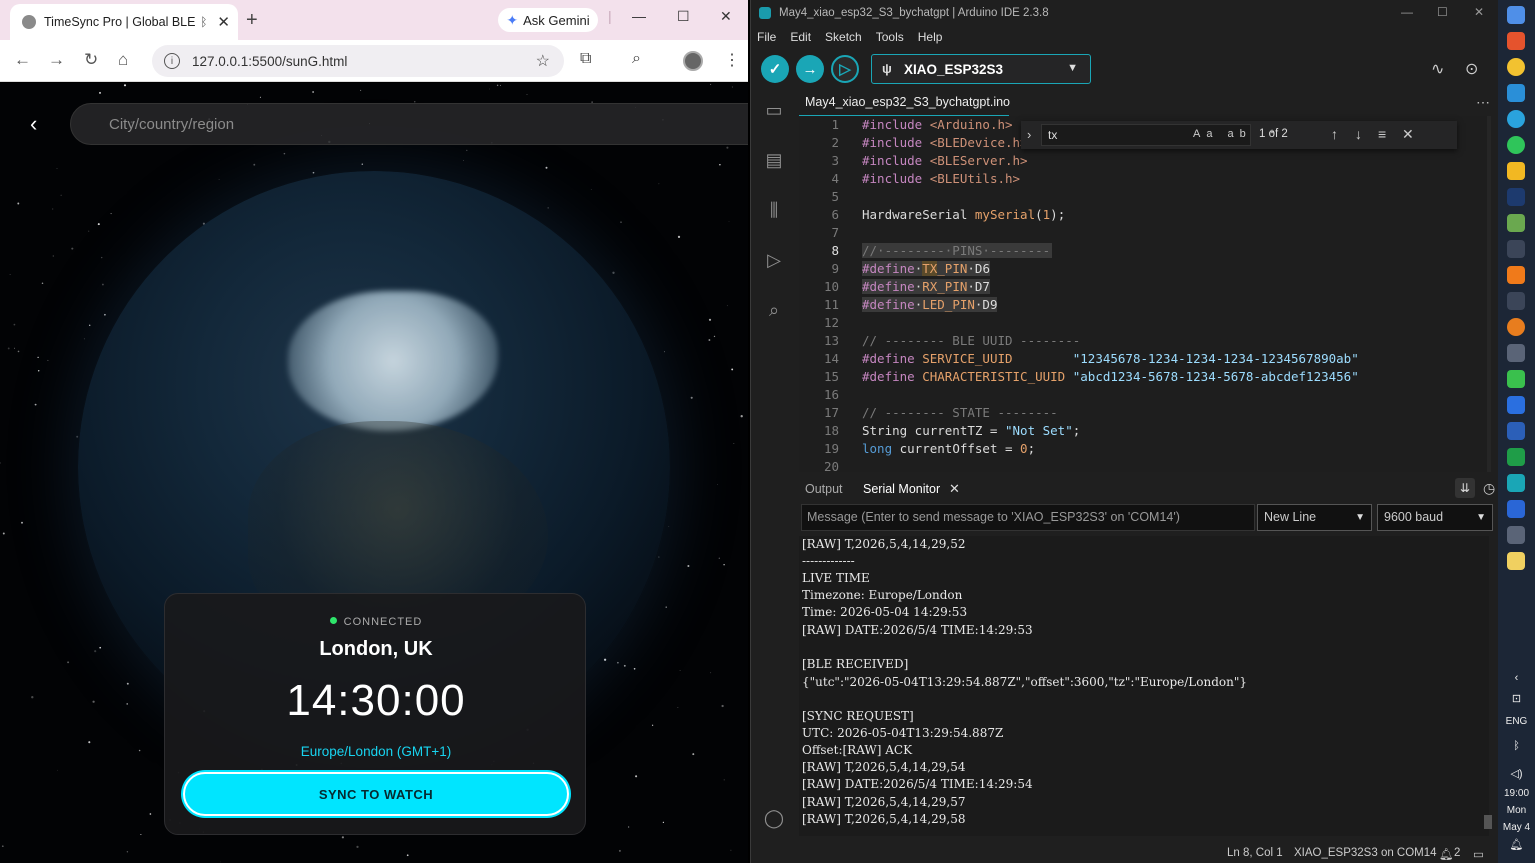  What do you see at coordinates (1516, 41) in the screenshot?
I see `brave-icon` at bounding box center [1516, 41].